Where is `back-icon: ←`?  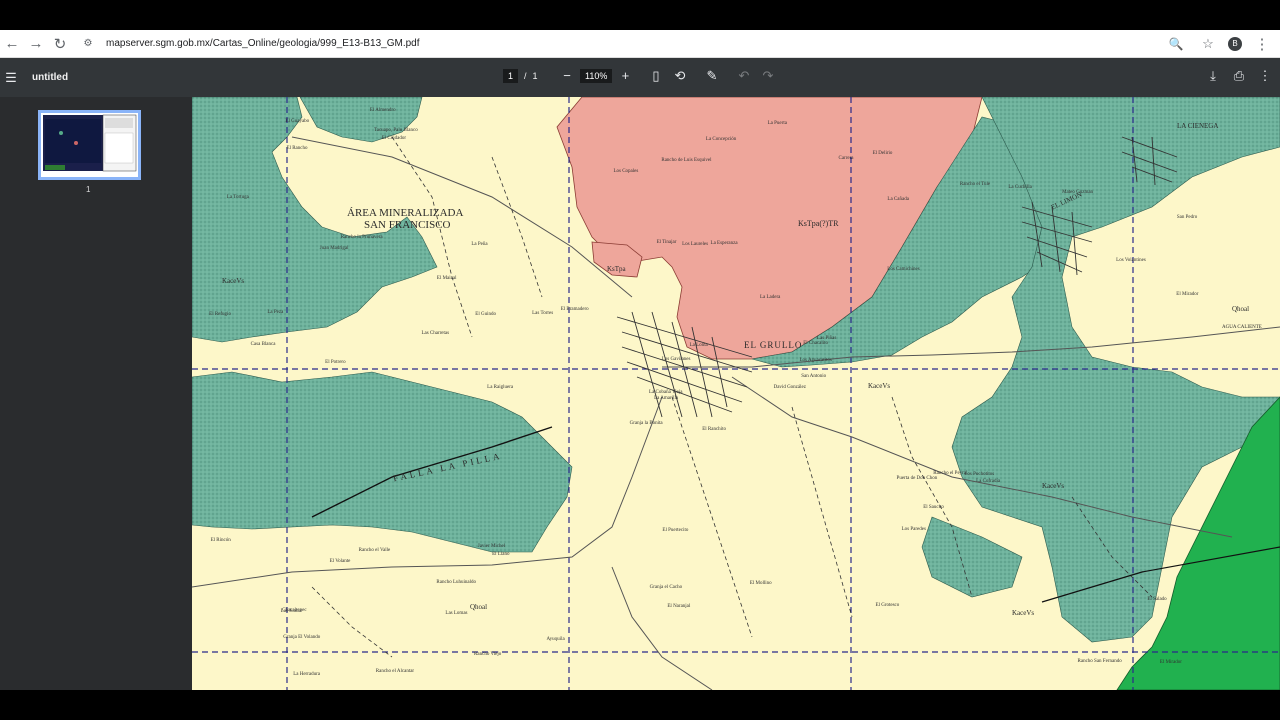
back-icon: ← is located at coordinates (12, 44).